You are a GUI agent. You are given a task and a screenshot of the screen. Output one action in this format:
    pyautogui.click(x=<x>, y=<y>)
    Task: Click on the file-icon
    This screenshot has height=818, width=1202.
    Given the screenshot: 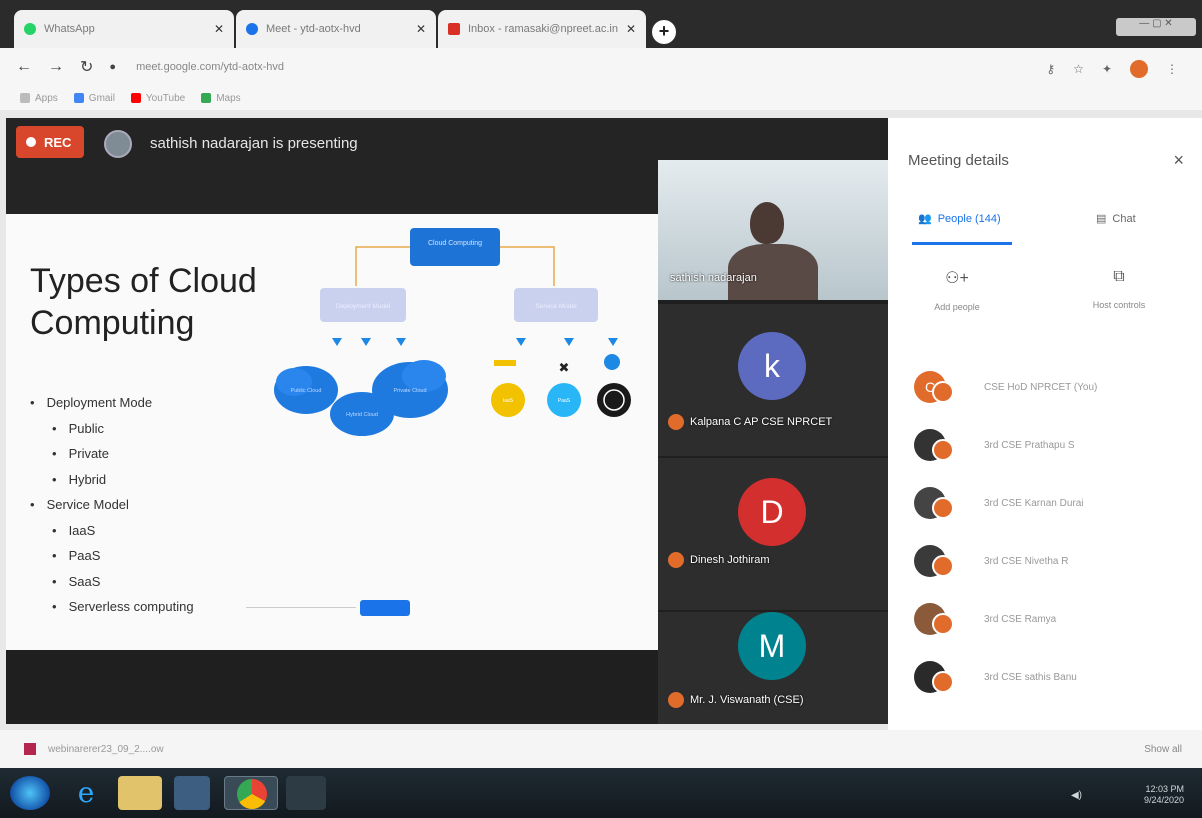 What is the action you would take?
    pyautogui.click(x=30, y=749)
    